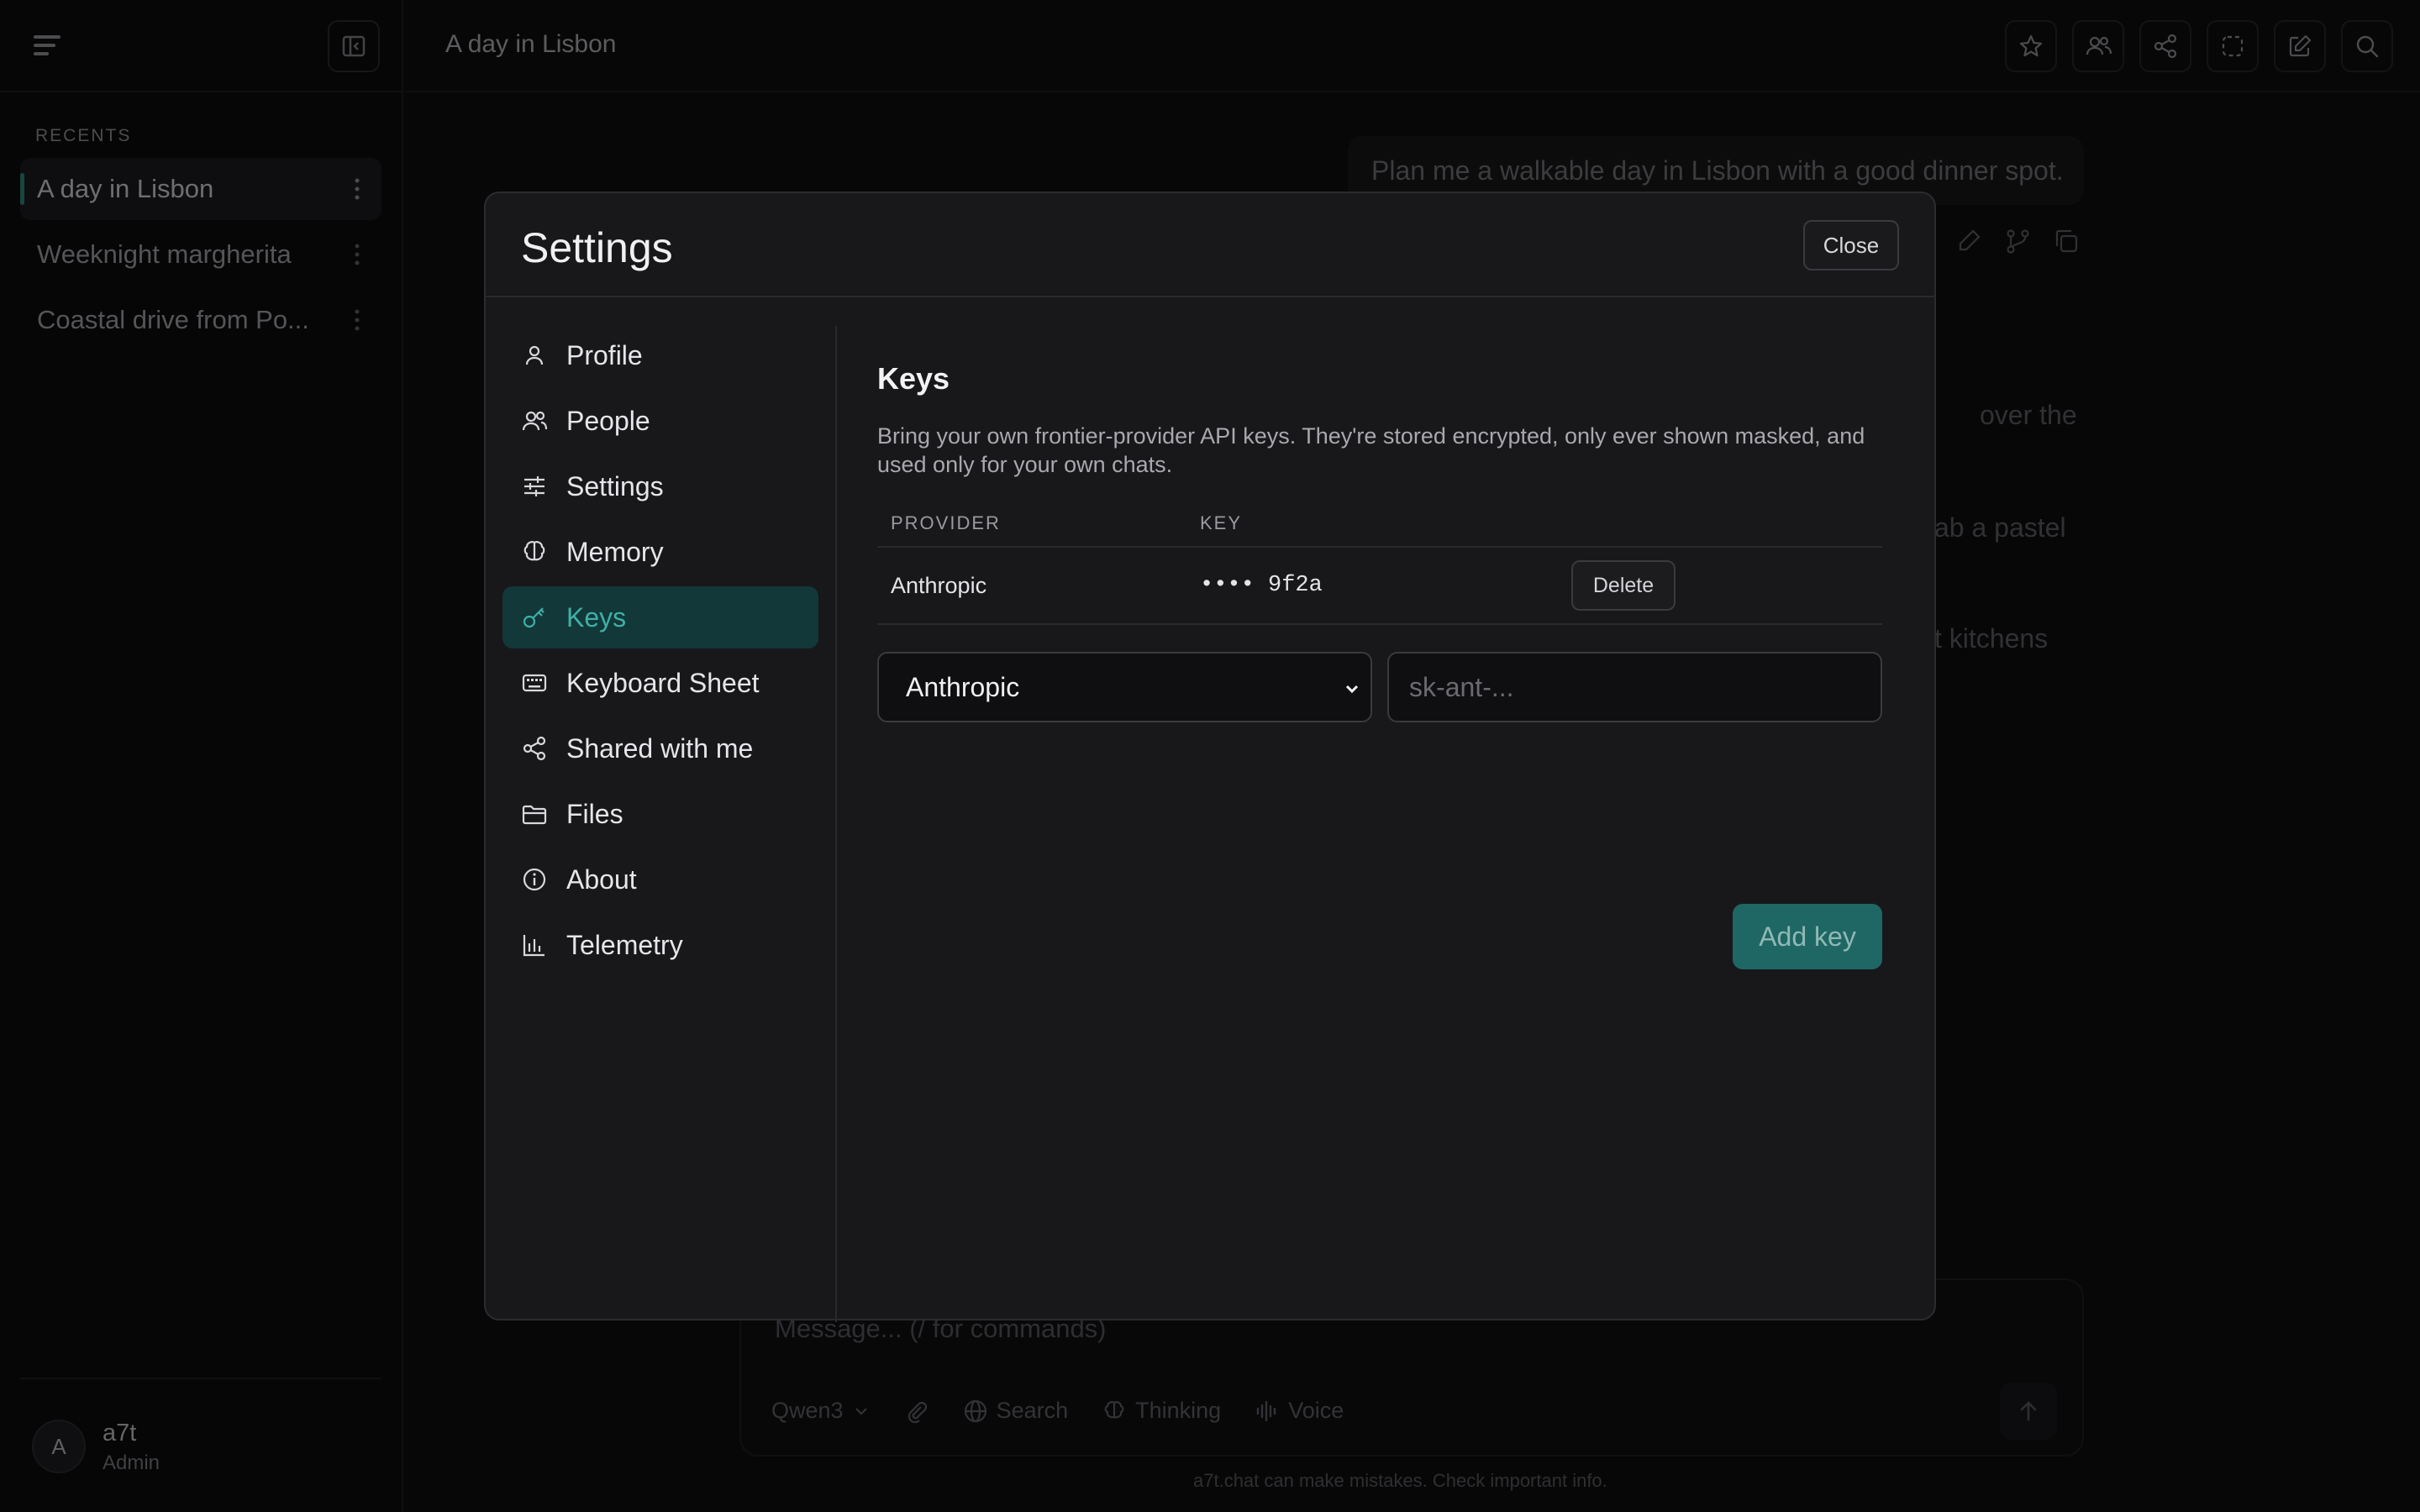 The image size is (2420, 1512). Describe the element at coordinates (939, 585) in the screenshot. I see `provider-cell: Anthropic` at that location.